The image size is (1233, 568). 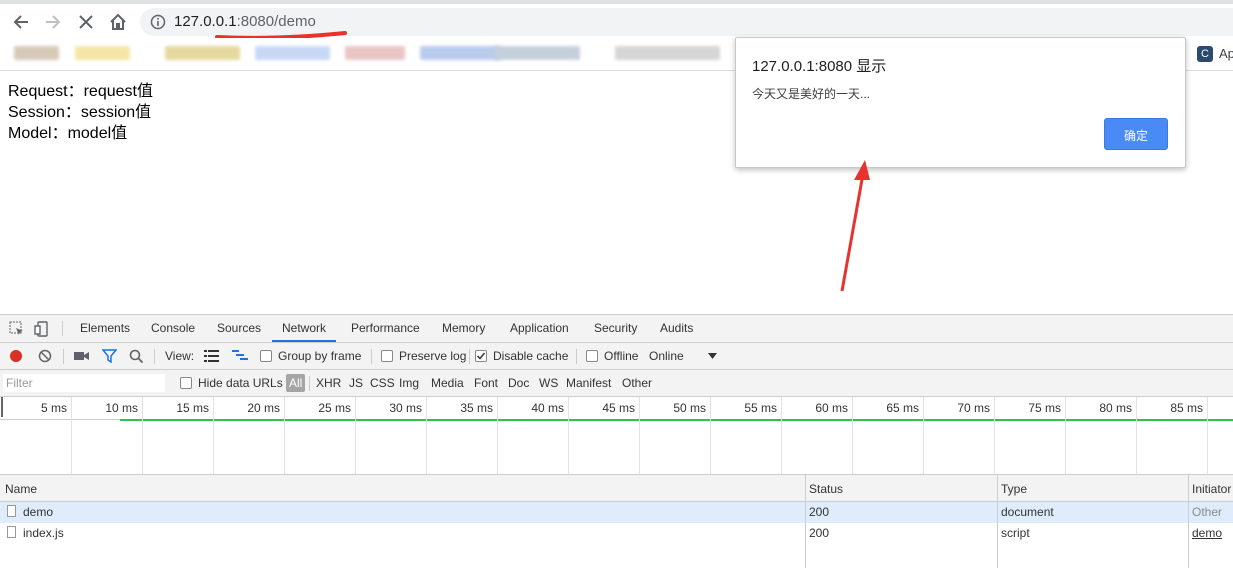 What do you see at coordinates (712, 356) in the screenshot?
I see `chevron-down-icon` at bounding box center [712, 356].